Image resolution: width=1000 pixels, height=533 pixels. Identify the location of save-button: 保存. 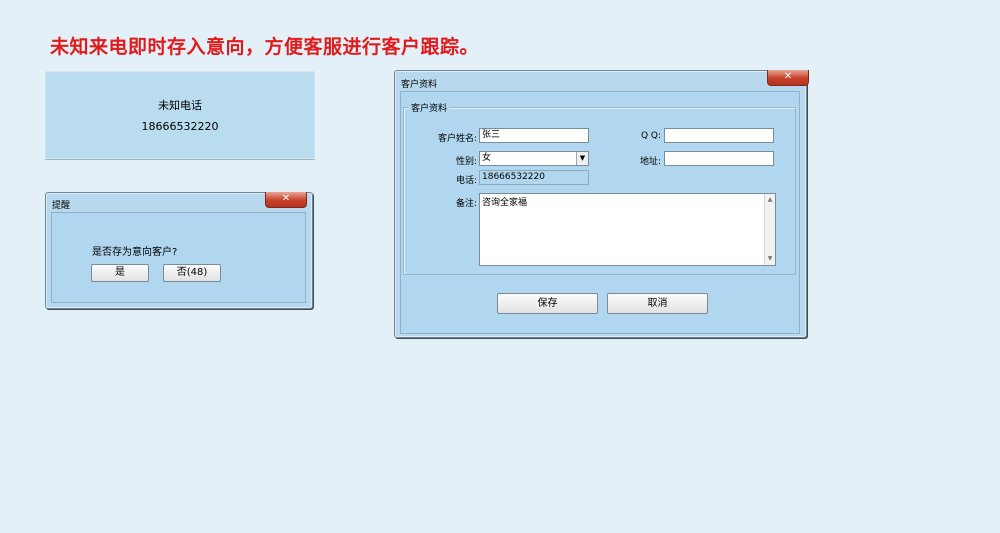
(547, 303).